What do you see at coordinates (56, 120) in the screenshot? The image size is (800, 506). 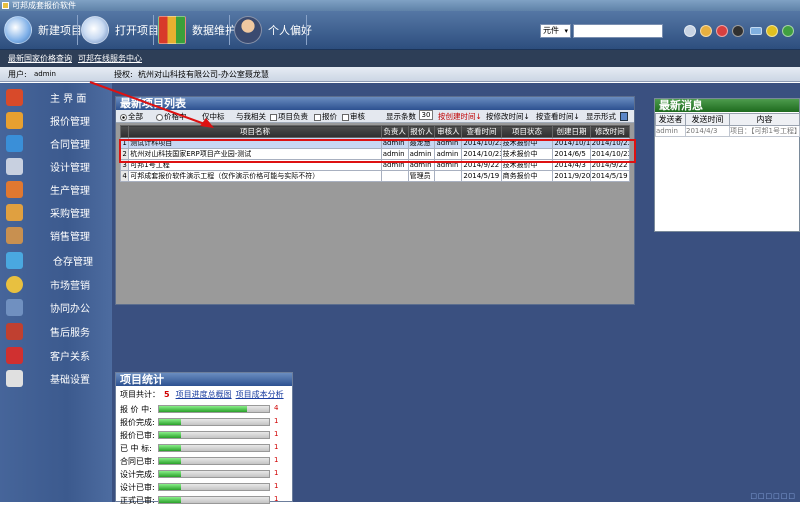 I see `sidebar-item-quote: 报价管理` at bounding box center [56, 120].